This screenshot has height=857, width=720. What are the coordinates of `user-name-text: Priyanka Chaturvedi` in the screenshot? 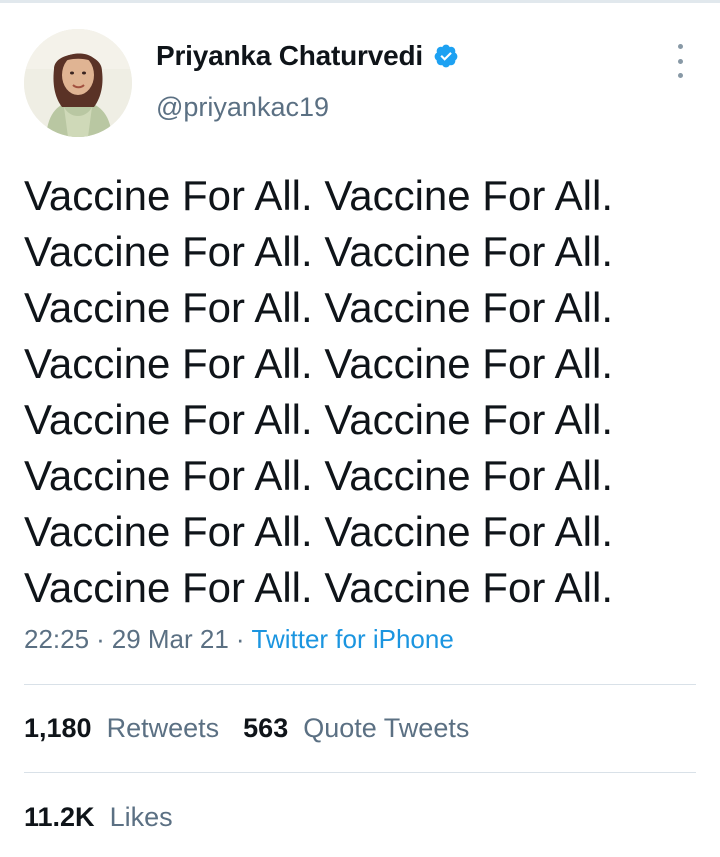 It's located at (289, 55).